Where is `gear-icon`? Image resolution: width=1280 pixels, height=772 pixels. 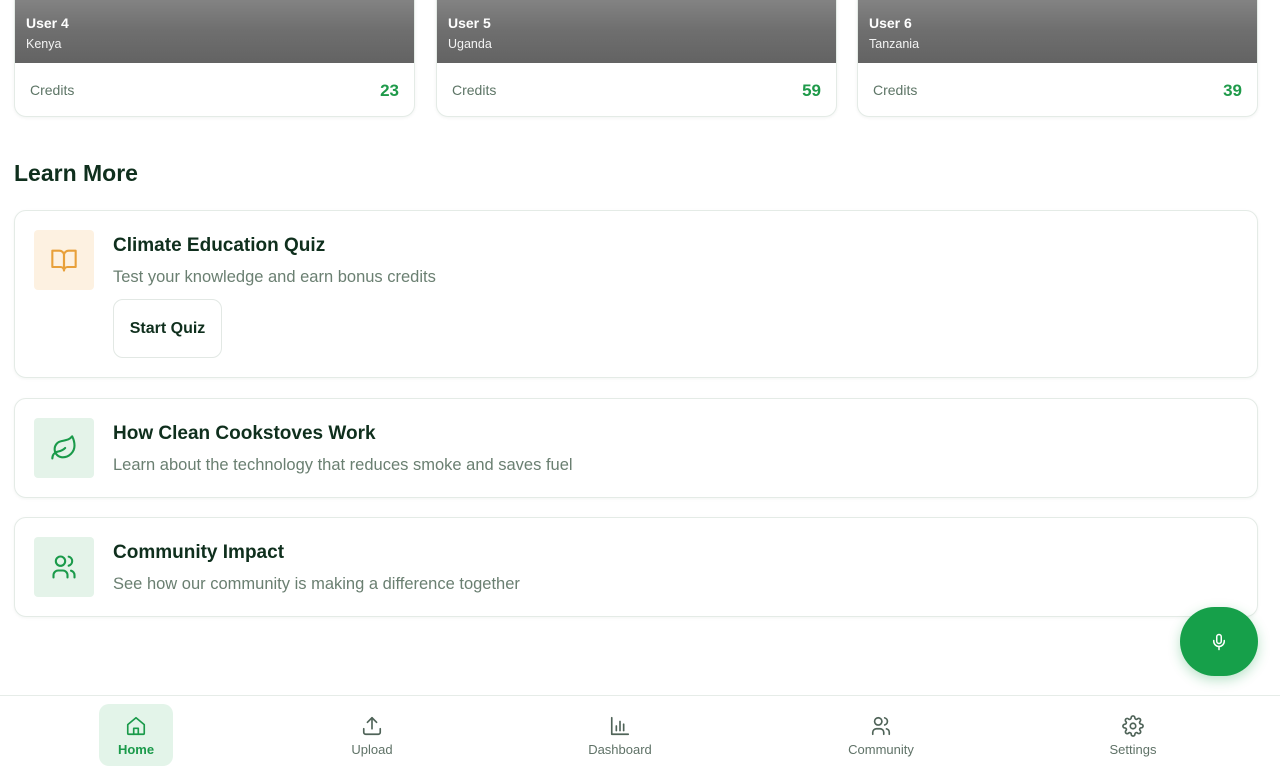 gear-icon is located at coordinates (1133, 726).